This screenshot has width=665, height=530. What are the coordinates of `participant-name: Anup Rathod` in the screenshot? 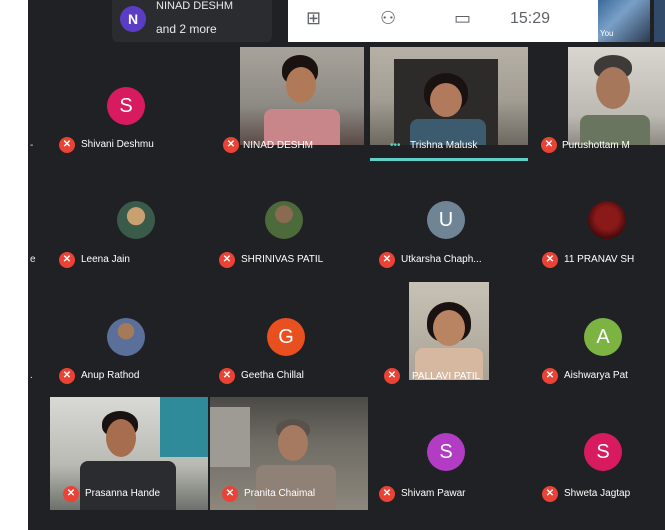 It's located at (110, 375).